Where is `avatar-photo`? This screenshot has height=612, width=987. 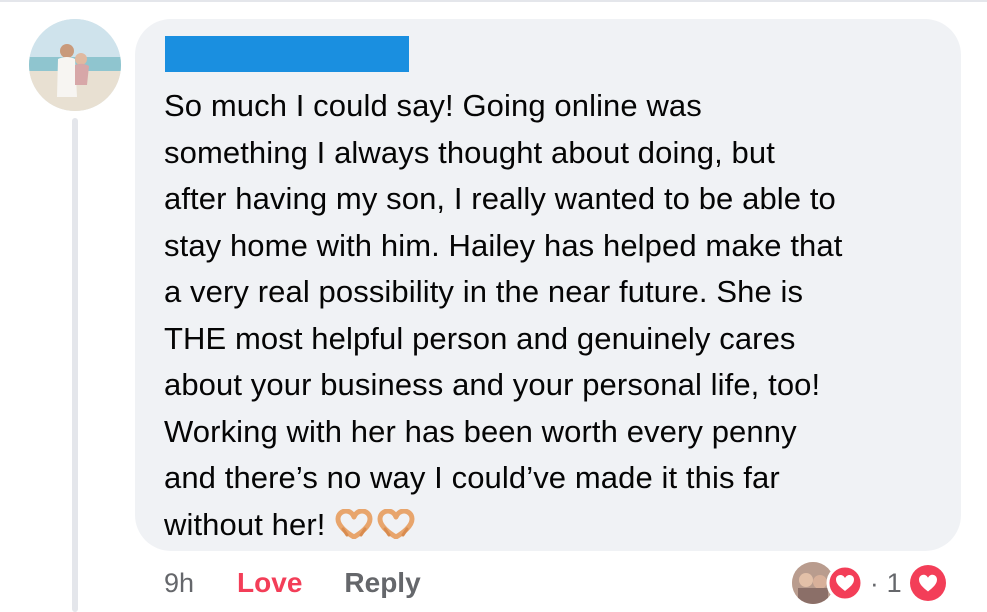
avatar-photo is located at coordinates (75, 65).